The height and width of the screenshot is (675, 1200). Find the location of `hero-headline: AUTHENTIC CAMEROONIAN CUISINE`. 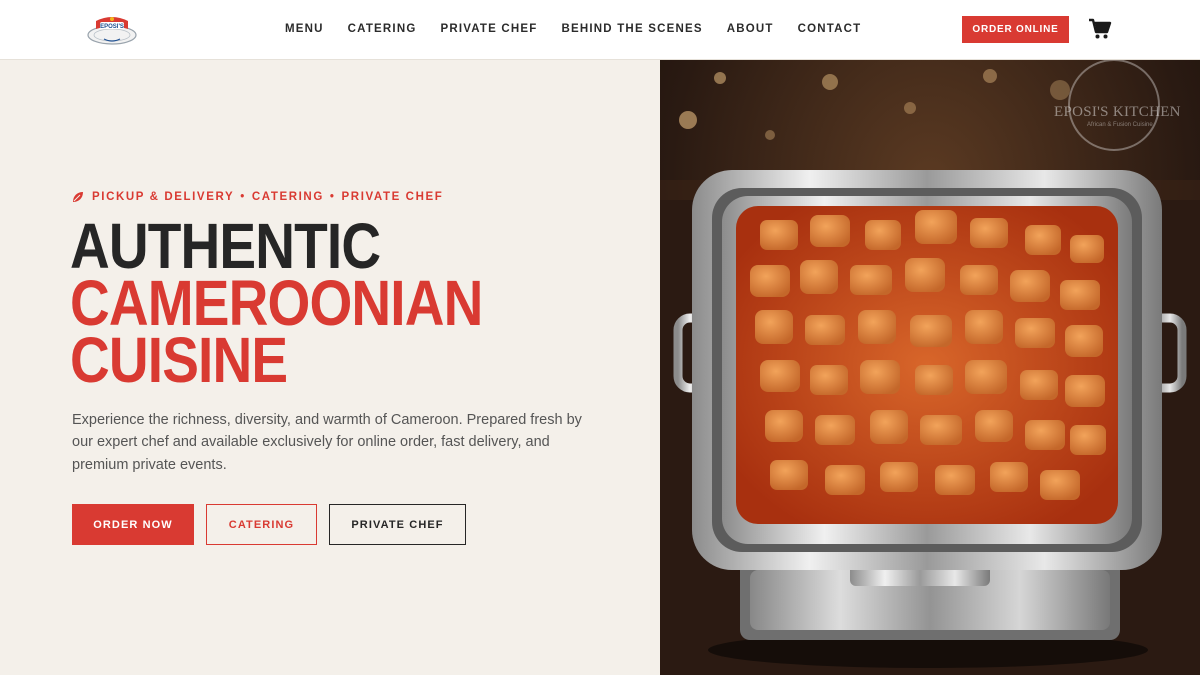

hero-headline: AUTHENTIC CAMEROONIAN CUISINE is located at coordinates (276, 305).